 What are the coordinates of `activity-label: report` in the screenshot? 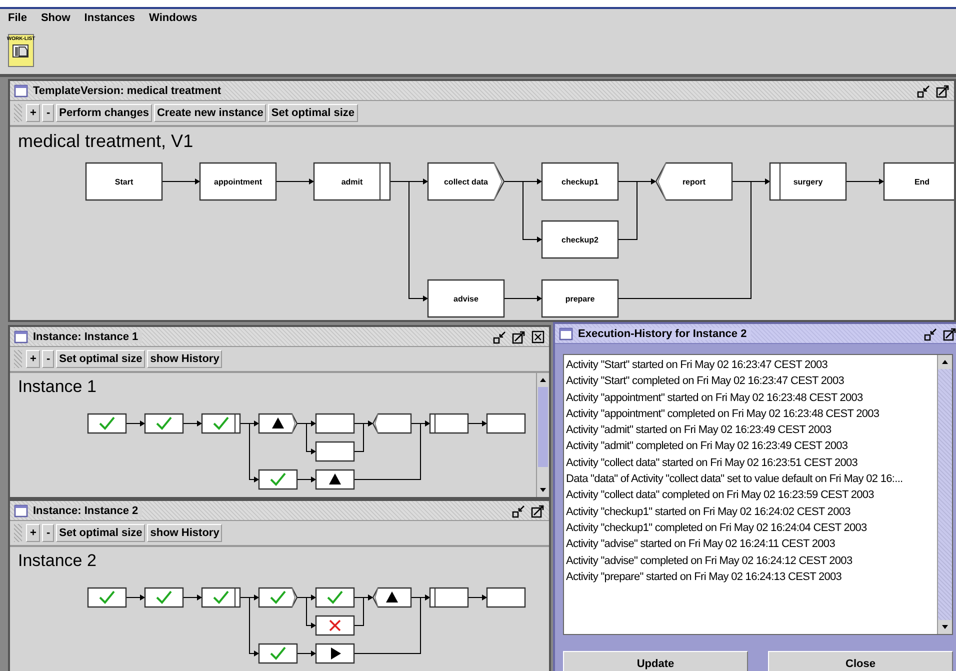 It's located at (694, 182).